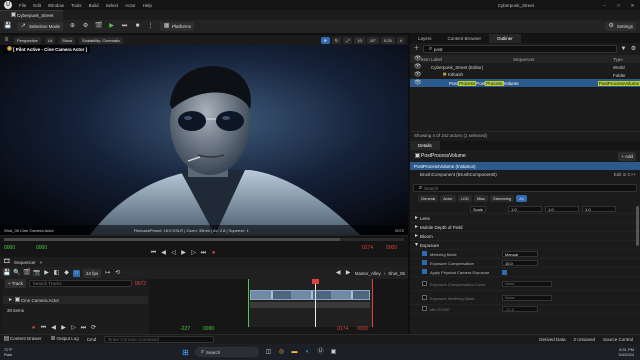 This screenshot has height=360, width=640. Describe the element at coordinates (281, 352) in the screenshot. I see `chrome-icon: ◎` at that location.